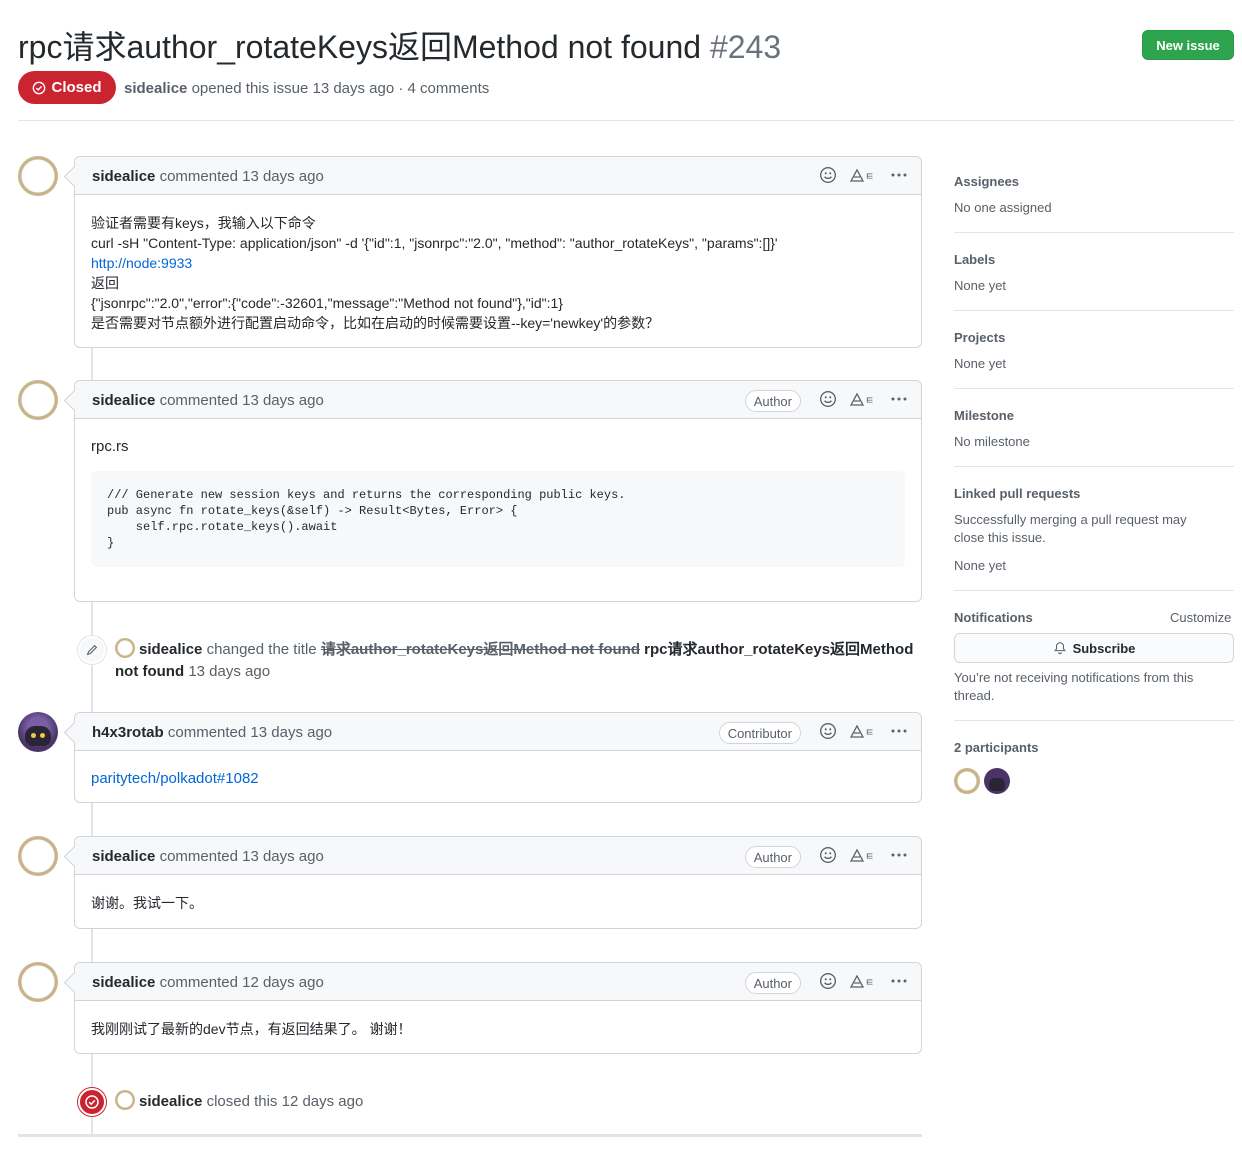 The width and height of the screenshot is (1242, 1156). Describe the element at coordinates (1094, 493) in the screenshot. I see `linked-prs-heading: Linked pull requests` at that location.